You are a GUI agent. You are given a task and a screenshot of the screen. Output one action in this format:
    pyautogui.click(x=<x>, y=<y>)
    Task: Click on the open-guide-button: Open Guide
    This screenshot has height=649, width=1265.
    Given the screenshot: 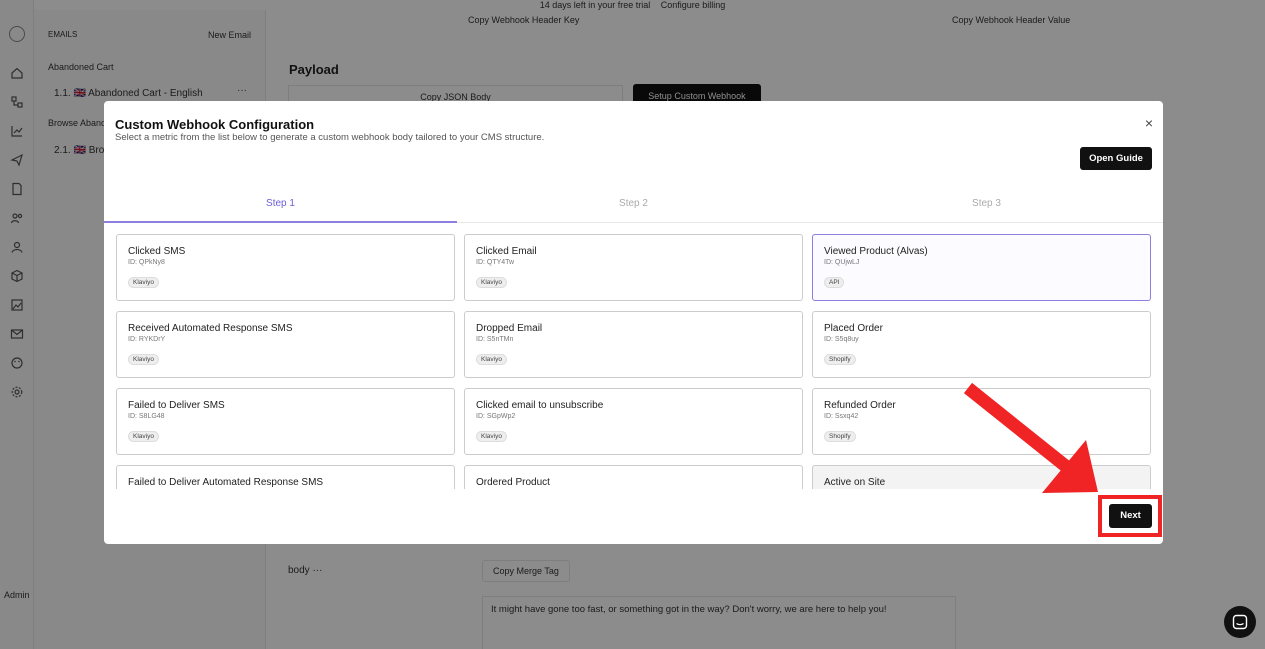 What is the action you would take?
    pyautogui.click(x=1116, y=158)
    